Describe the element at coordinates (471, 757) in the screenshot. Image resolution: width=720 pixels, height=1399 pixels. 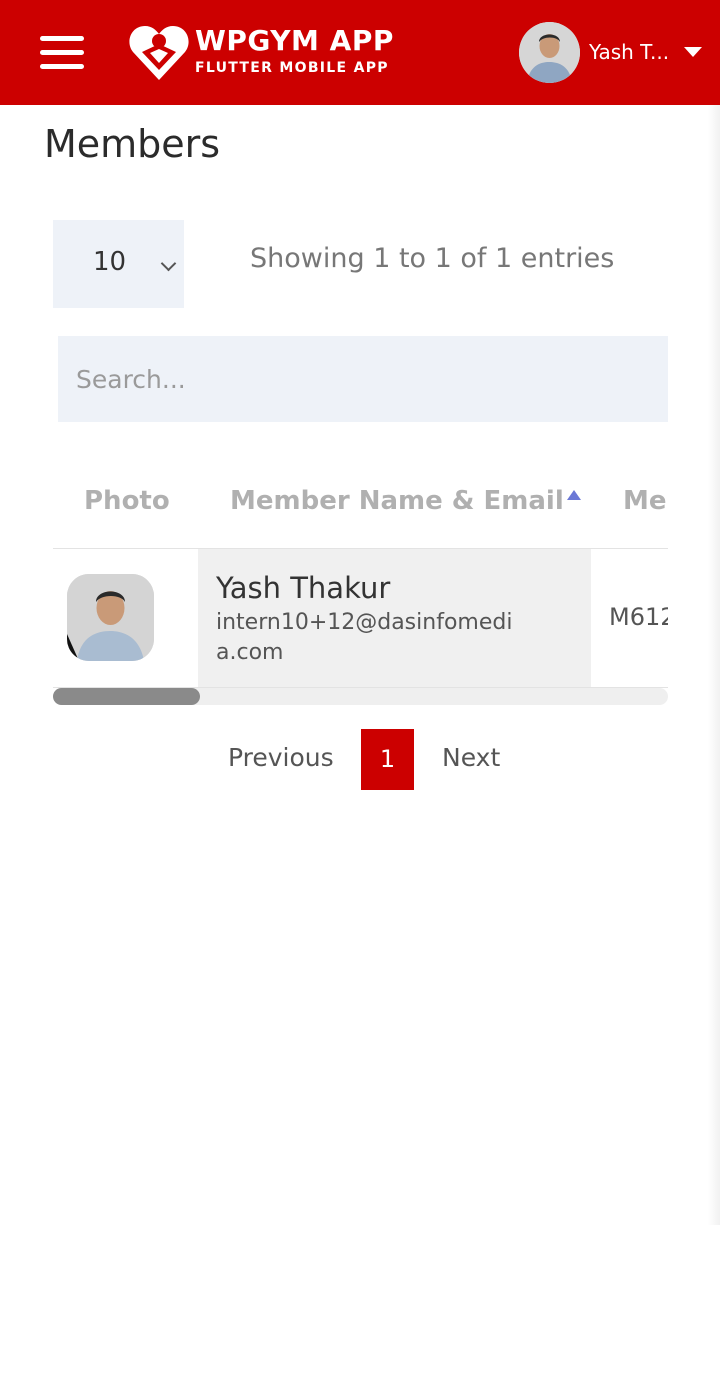
I see `pagination-next: Next` at that location.